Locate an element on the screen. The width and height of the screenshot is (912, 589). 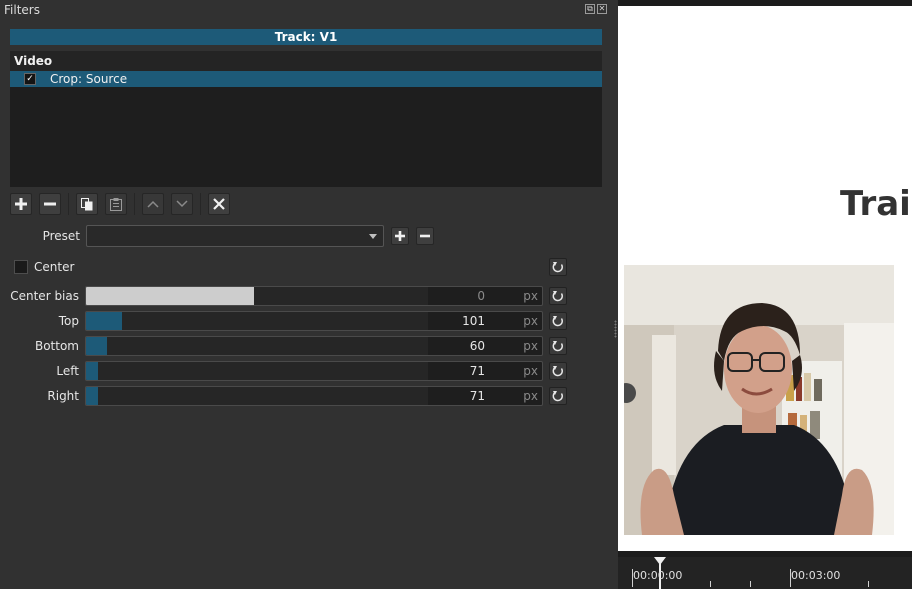
top-spinbox: 101 px is located at coordinates (485, 321).